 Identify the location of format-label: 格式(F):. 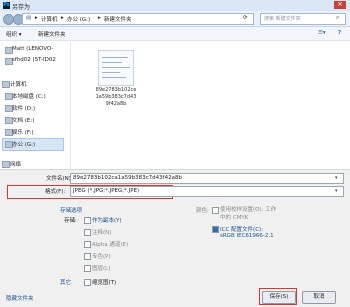
(55, 192).